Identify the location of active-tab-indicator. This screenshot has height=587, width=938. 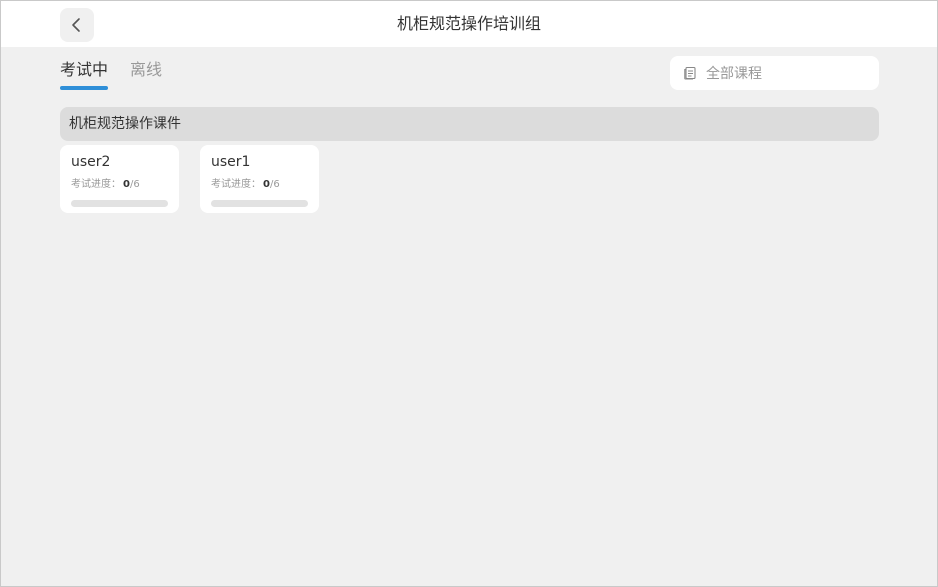
(84, 88).